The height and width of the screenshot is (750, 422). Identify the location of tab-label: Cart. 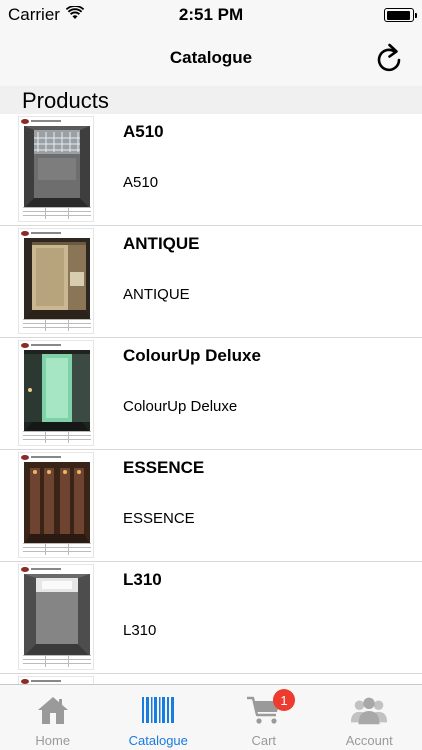
(264, 740).